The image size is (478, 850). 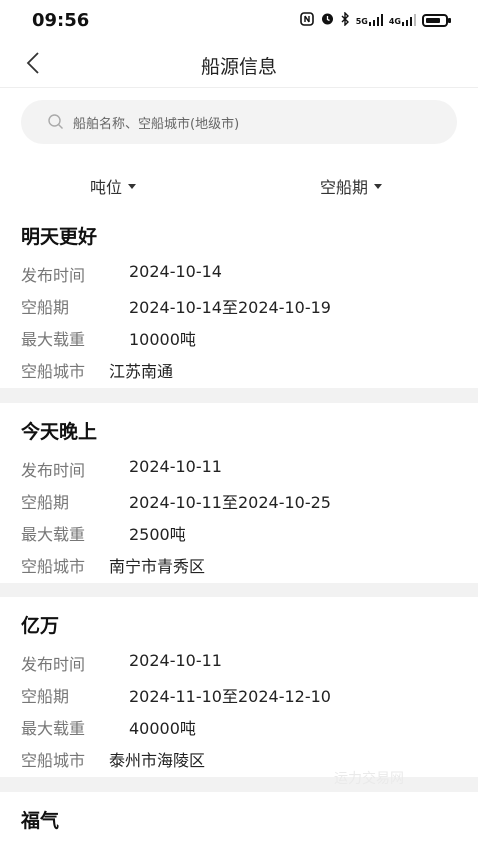 I want to click on info-row: 最大载重 40000吨, so click(x=108, y=727).